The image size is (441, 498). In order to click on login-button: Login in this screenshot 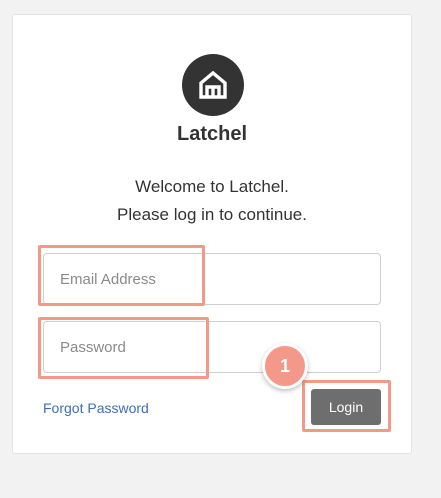, I will do `click(346, 407)`.